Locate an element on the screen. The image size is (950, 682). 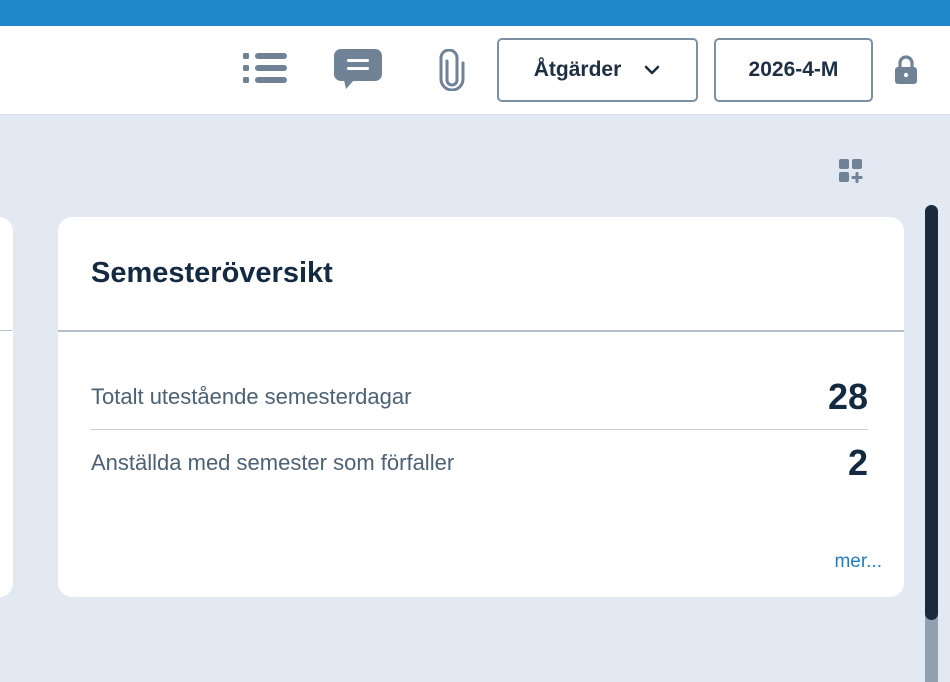
period-label: 2026-4-M is located at coordinates (793, 69).